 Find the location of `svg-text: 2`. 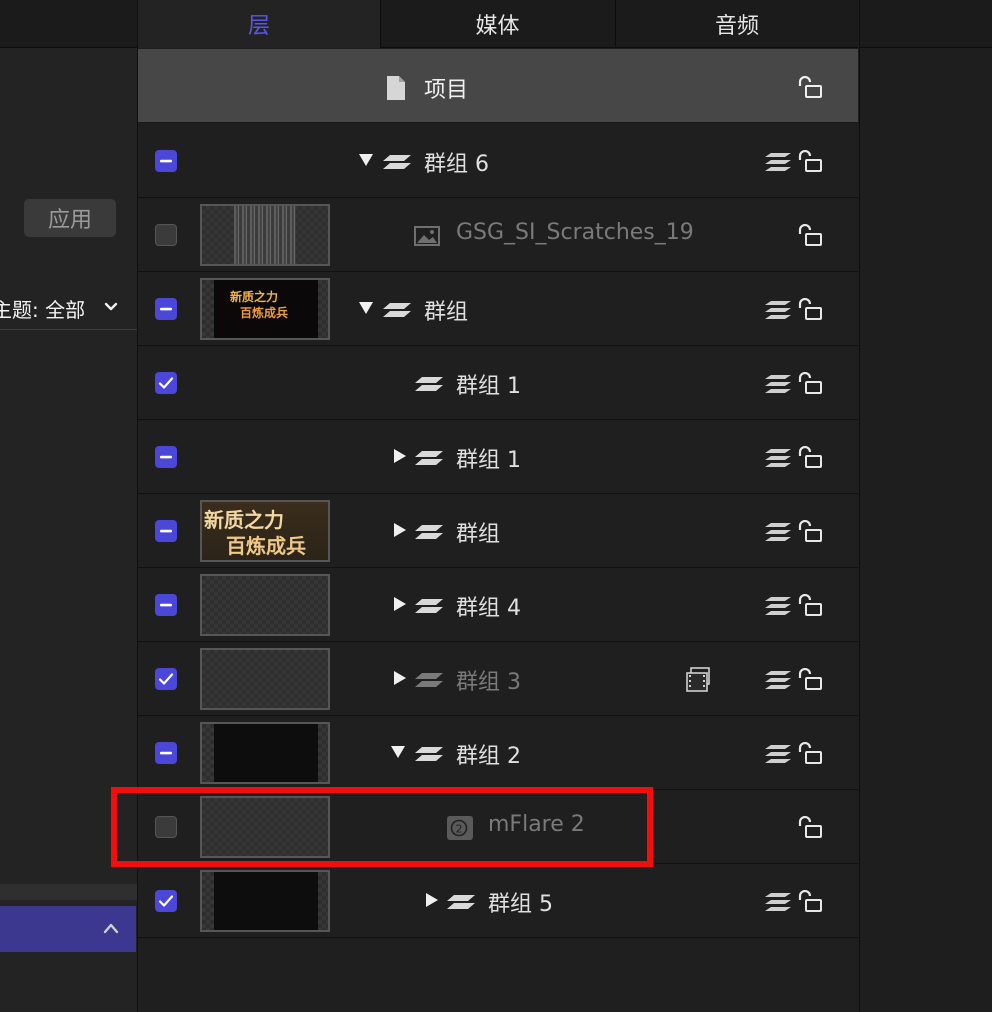

svg-text: 2 is located at coordinates (459, 829).